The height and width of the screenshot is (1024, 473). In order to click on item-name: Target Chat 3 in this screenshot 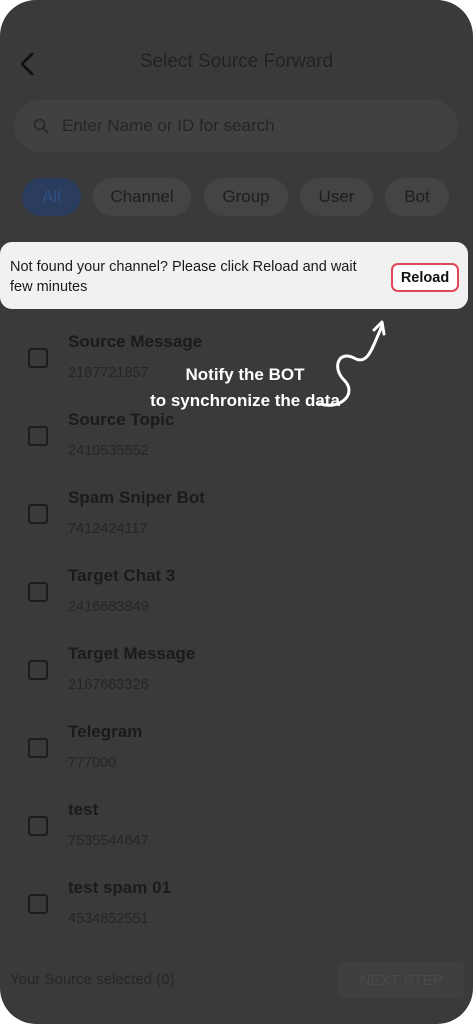, I will do `click(122, 575)`.